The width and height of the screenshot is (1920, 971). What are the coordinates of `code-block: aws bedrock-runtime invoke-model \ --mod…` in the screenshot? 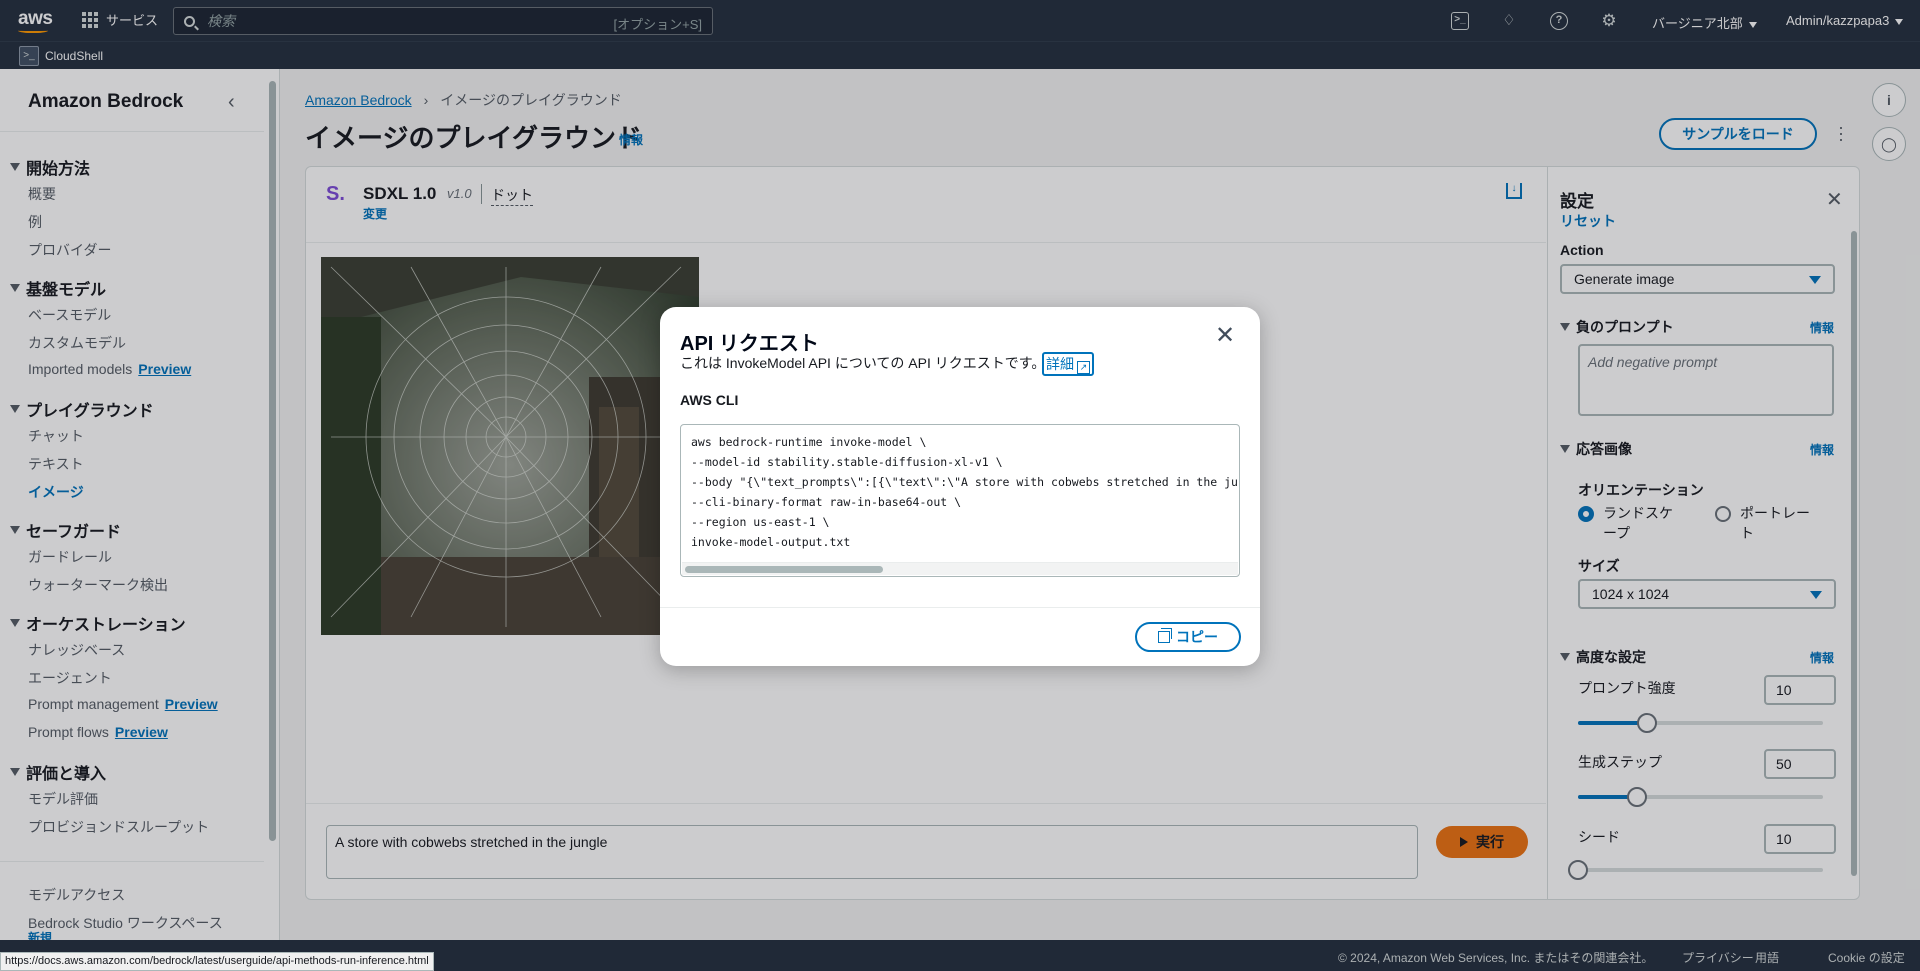 It's located at (960, 500).